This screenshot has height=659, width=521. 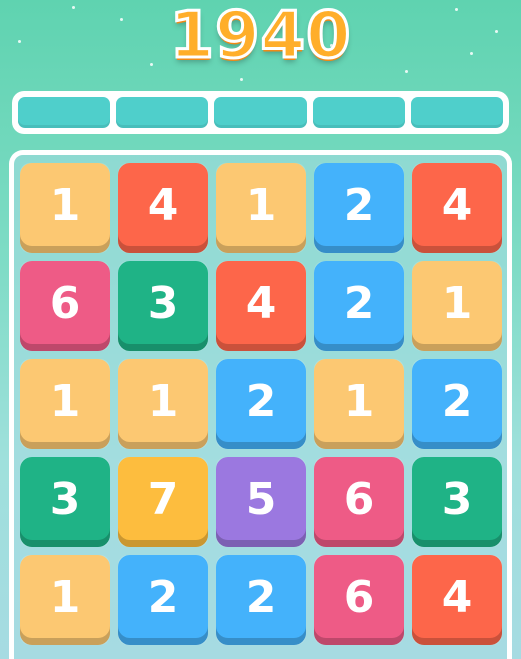 I want to click on progress-bar, so click(x=260, y=112).